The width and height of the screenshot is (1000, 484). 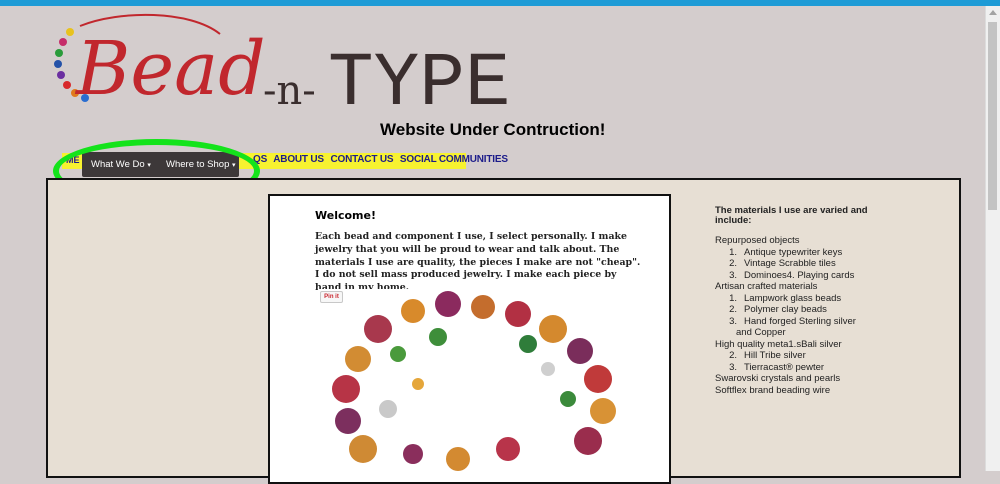 I want to click on list-item-text: Softflex brand beading wire, so click(x=773, y=390).